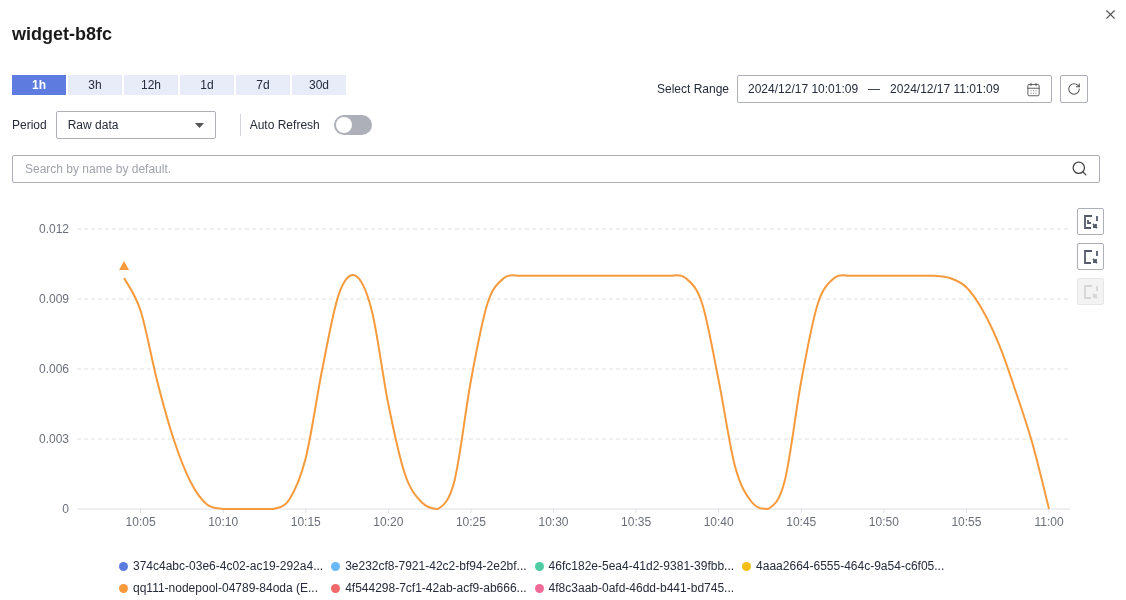  I want to click on date-range-field: 2024/12/17 10:01:09 — 2024/12/17 11:01:09, so click(894, 89).